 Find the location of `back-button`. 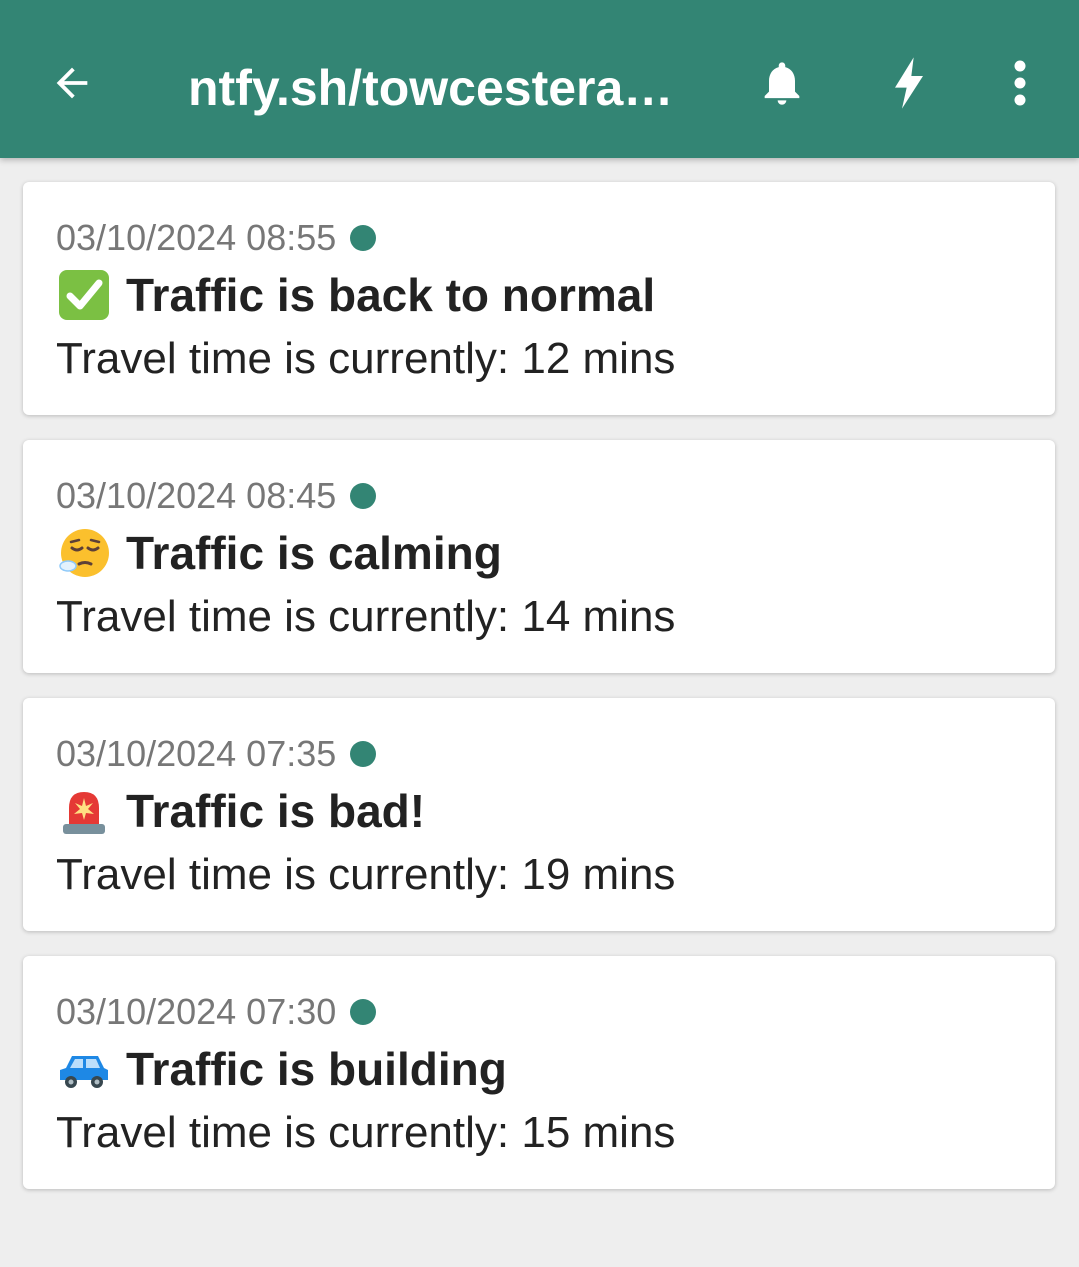

back-button is located at coordinates (72, 85).